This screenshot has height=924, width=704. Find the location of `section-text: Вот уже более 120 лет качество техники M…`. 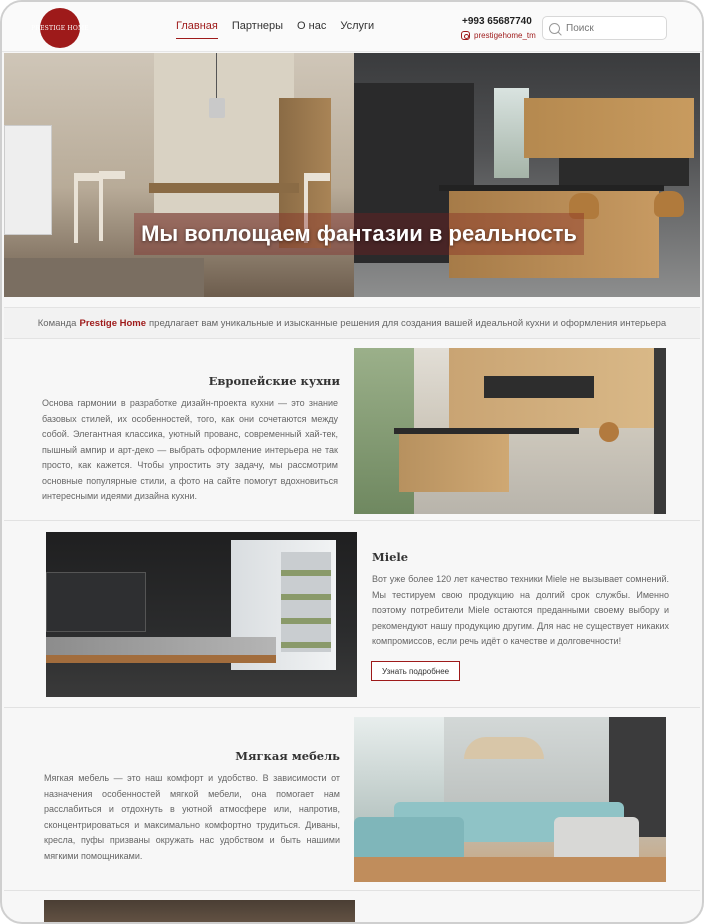

section-text: Вот уже более 120 лет качество техники M… is located at coordinates (520, 610).